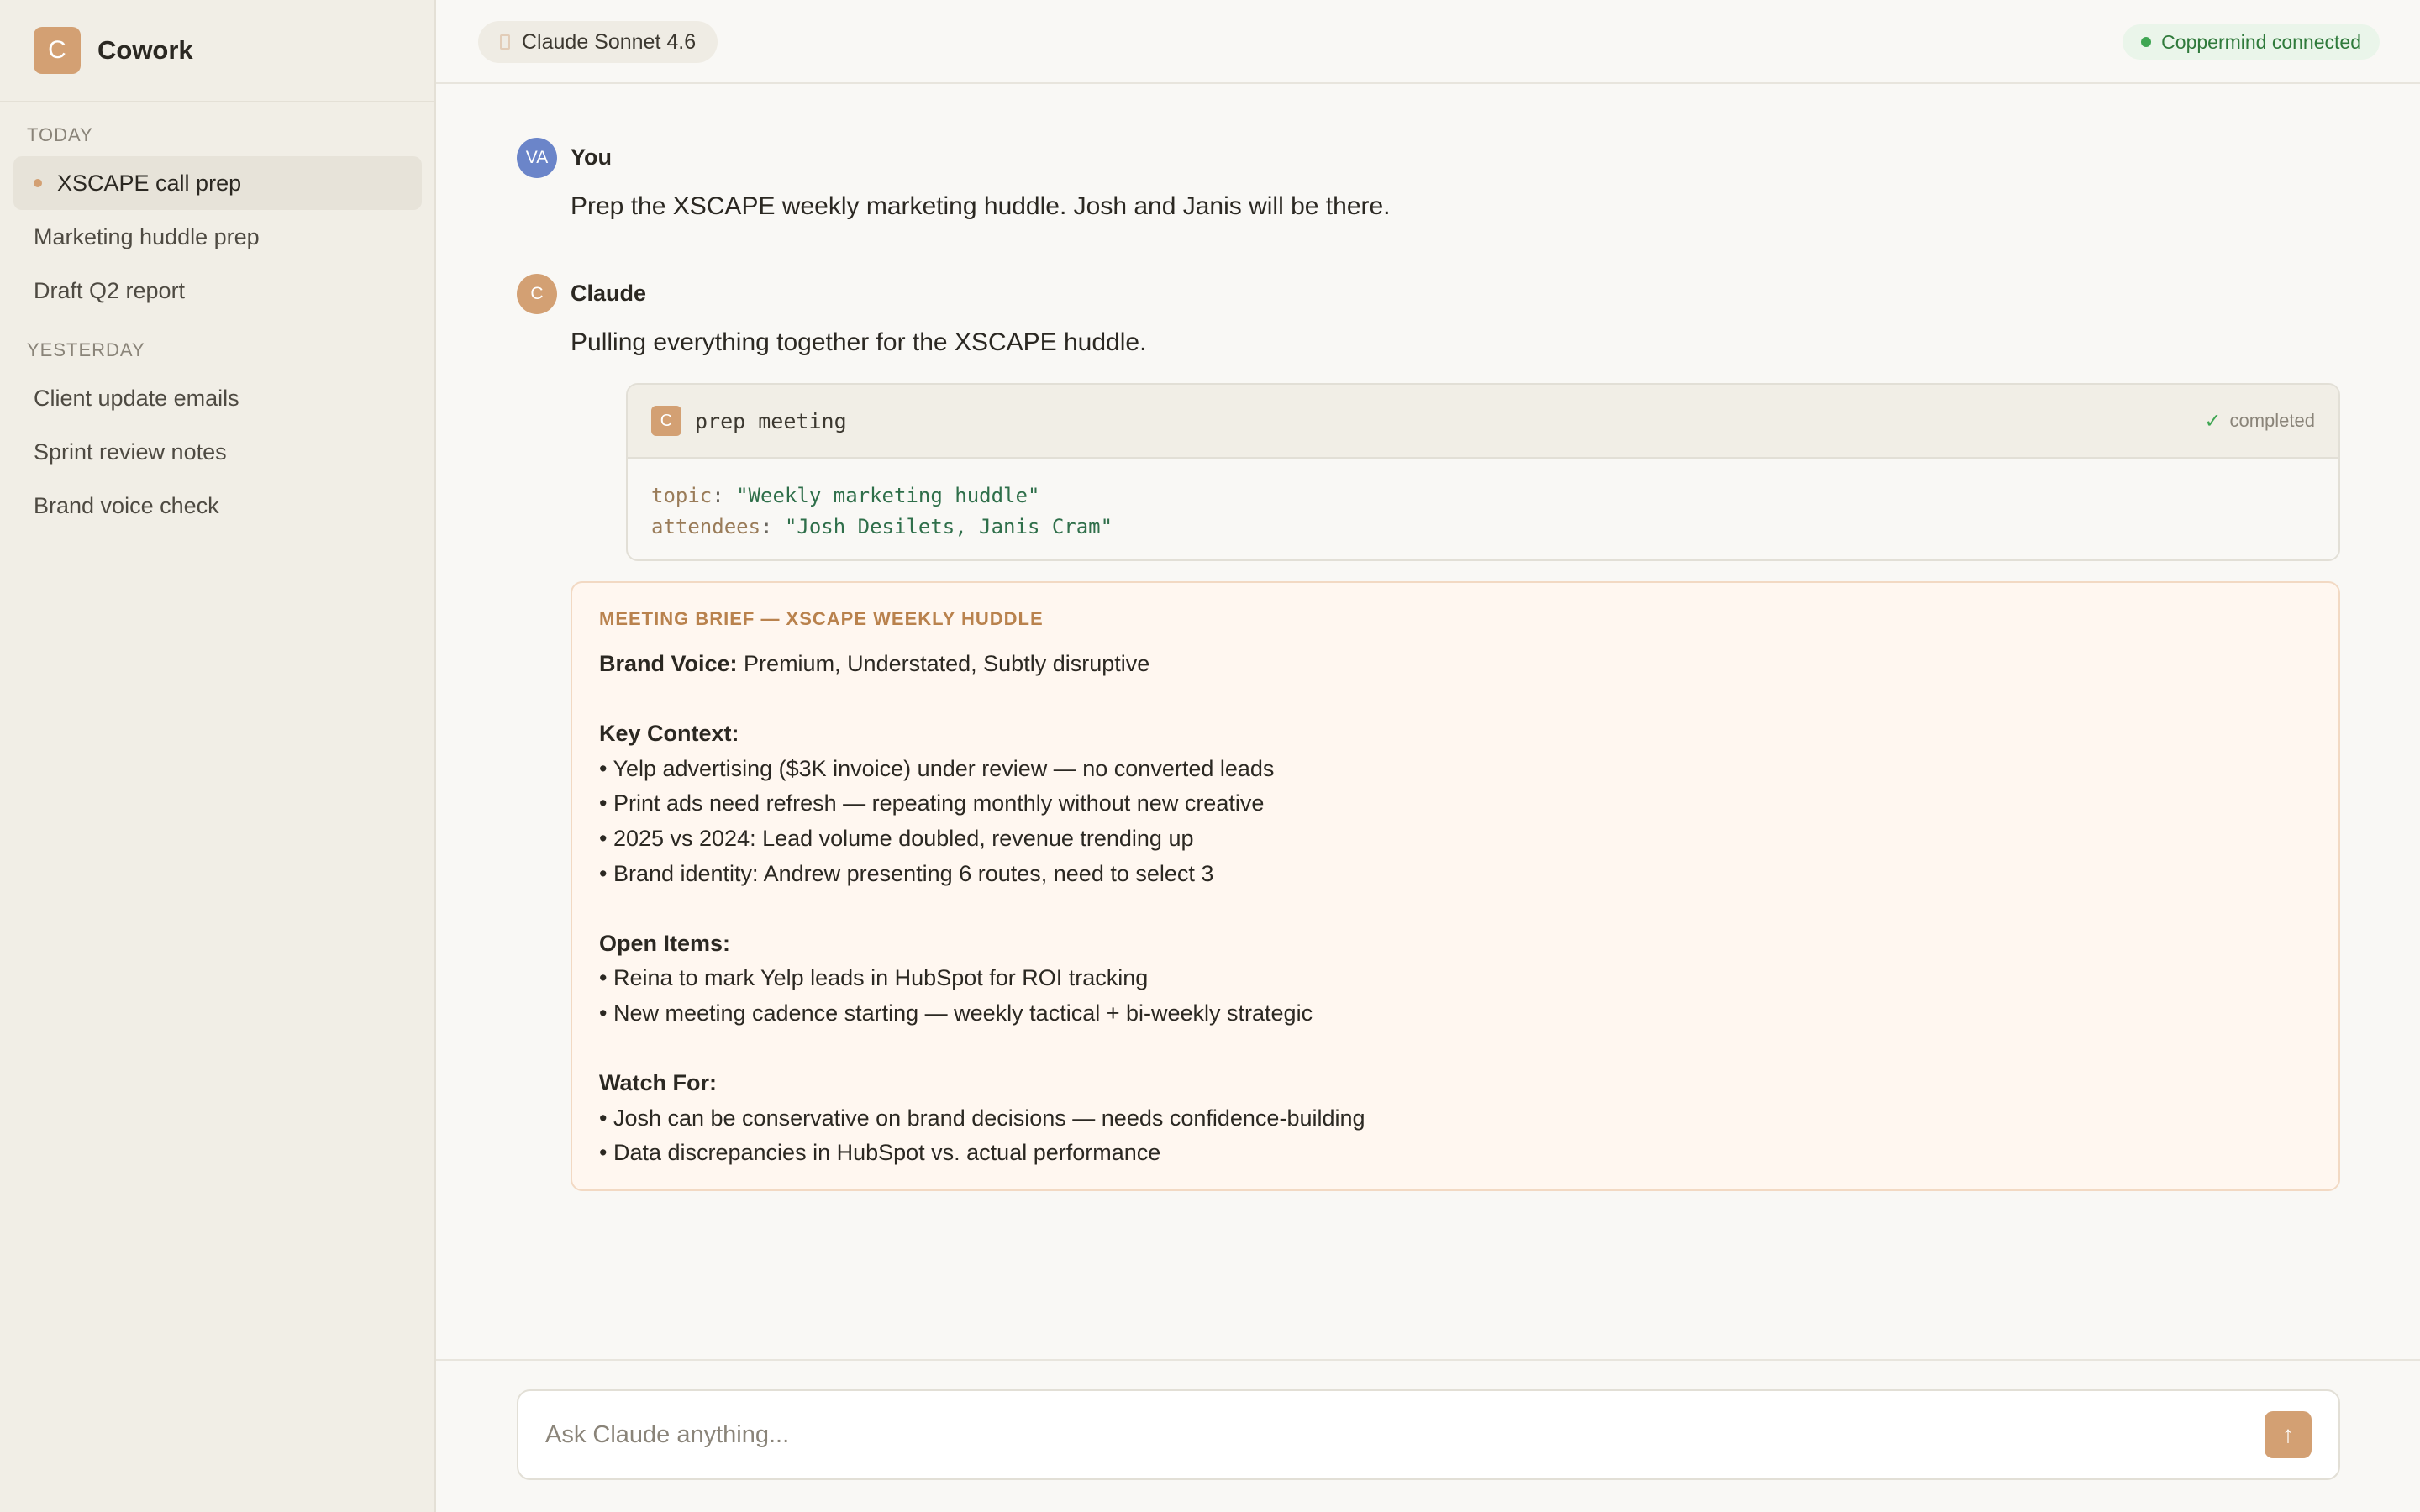  I want to click on composer-area: ↑, so click(1428, 1435).